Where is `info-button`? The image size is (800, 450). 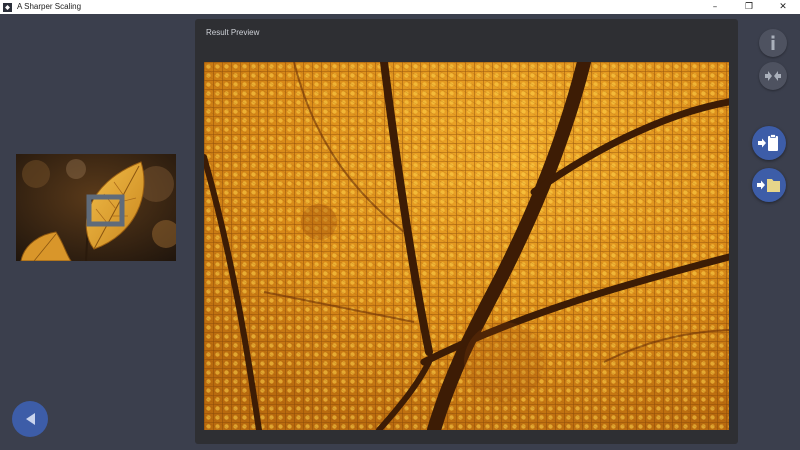
info-button is located at coordinates (773, 43).